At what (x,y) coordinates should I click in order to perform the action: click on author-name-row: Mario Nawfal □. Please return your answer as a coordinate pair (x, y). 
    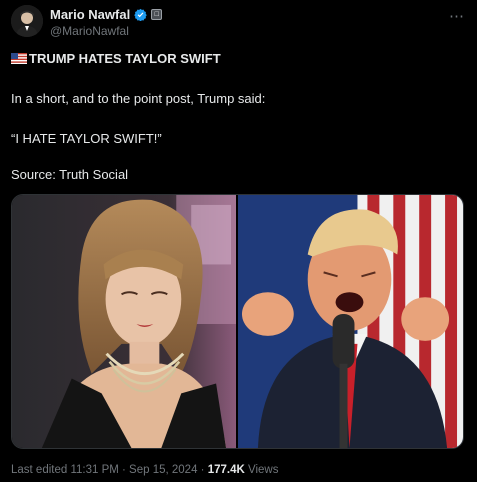
    Looking at the image, I should click on (106, 14).